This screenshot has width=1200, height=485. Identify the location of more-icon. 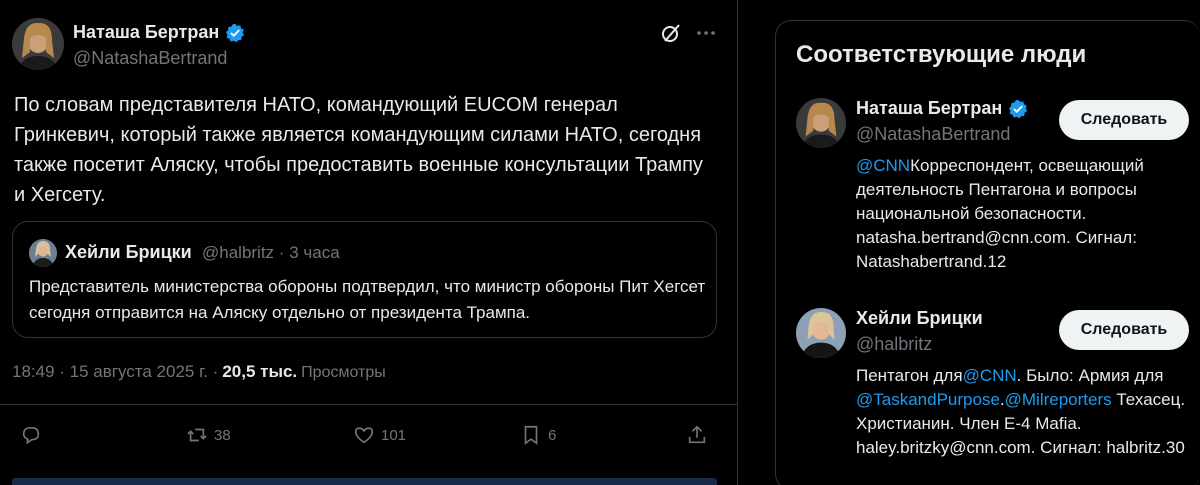
(706, 33).